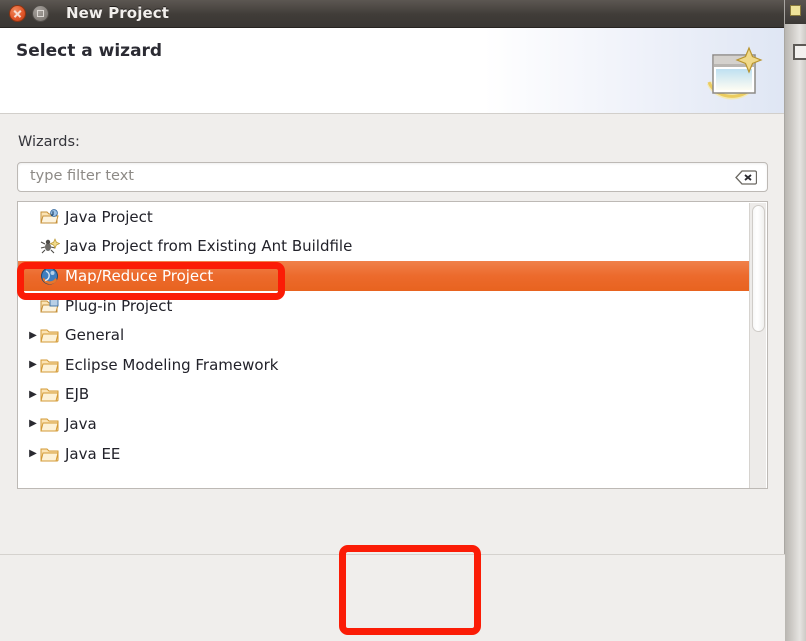 Image resolution: width=806 pixels, height=641 pixels. Describe the element at coordinates (383, 365) in the screenshot. I see `tree-row: ▶ Eclipse Modeling Framework` at that location.